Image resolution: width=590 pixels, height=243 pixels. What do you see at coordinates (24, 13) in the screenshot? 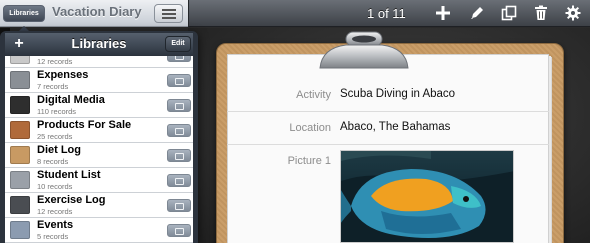
I see `libraries-button: Libraries` at bounding box center [24, 13].